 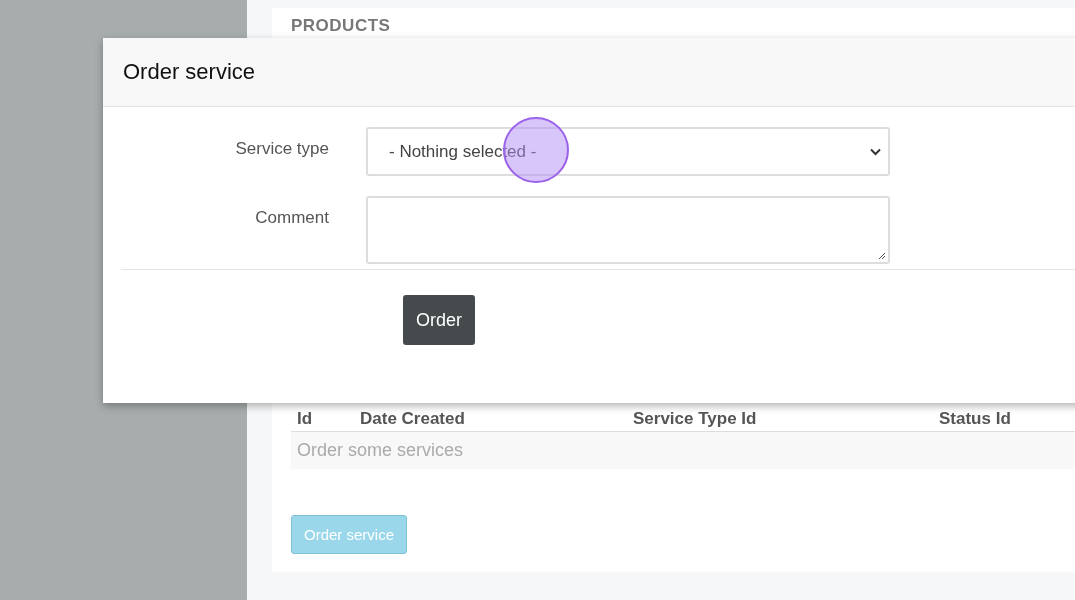 What do you see at coordinates (975, 419) in the screenshot?
I see `column-header: Status Id` at bounding box center [975, 419].